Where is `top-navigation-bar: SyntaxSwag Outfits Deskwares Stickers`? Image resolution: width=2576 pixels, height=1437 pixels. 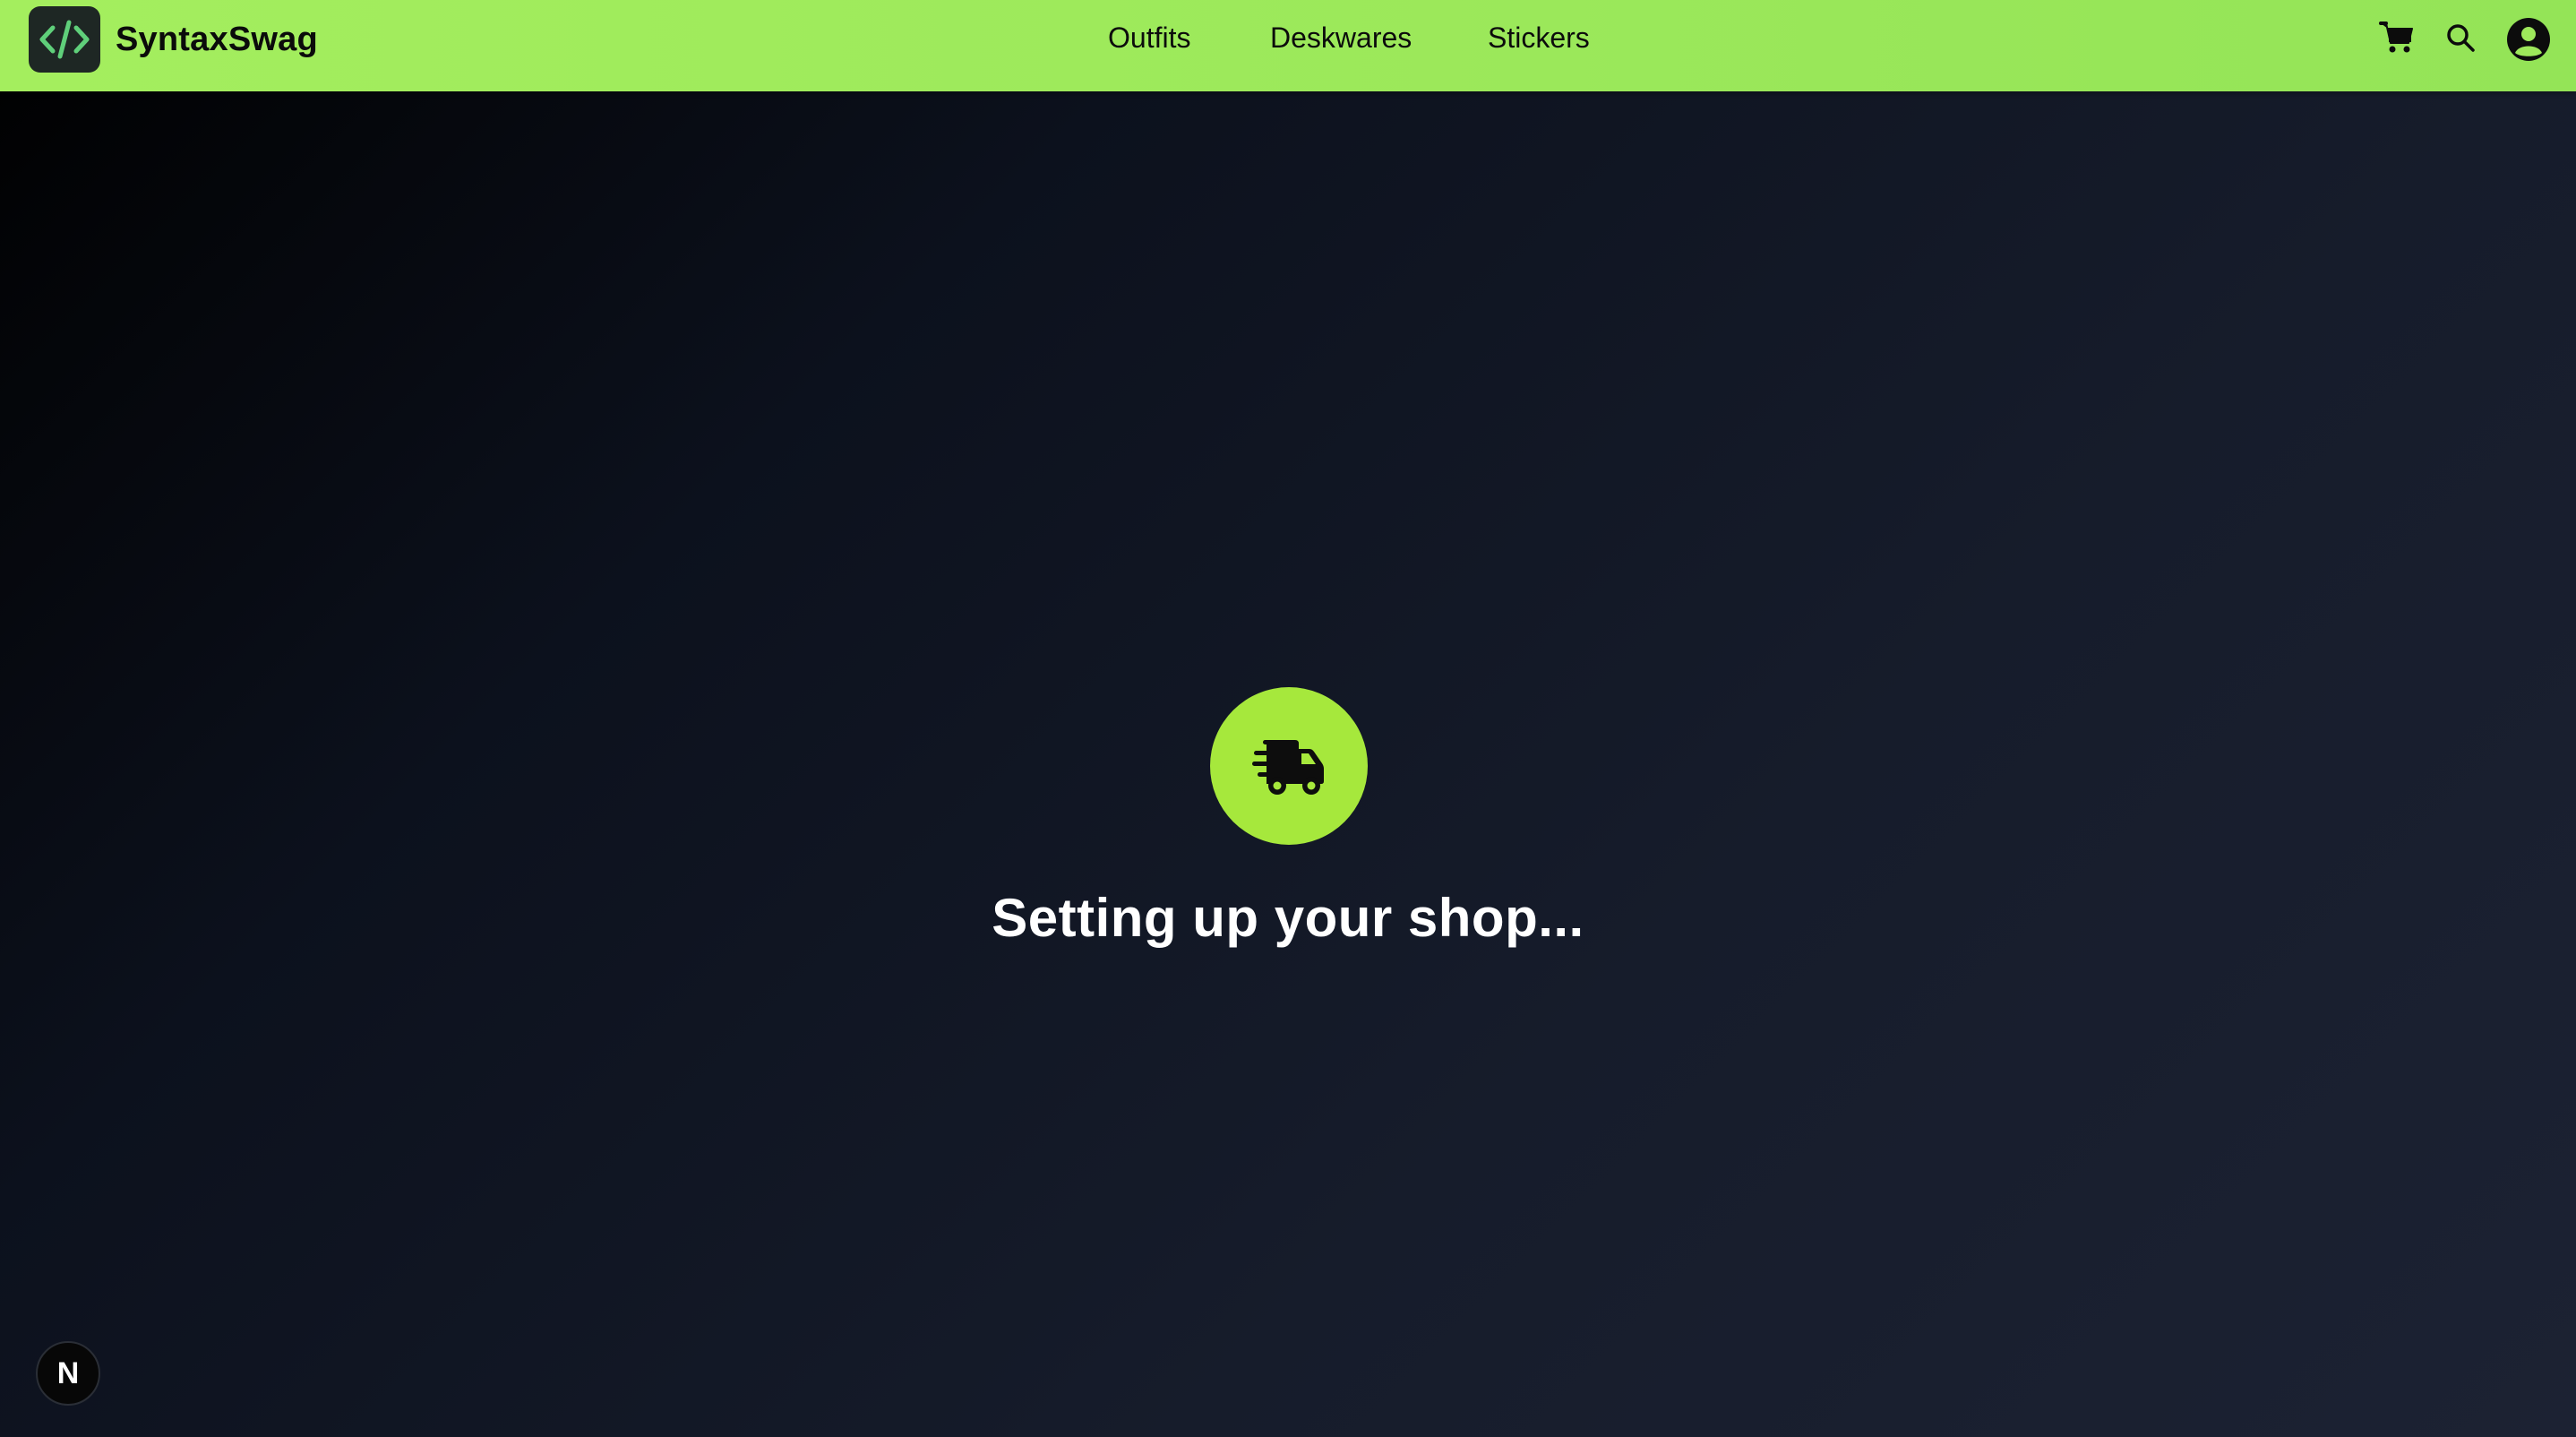 top-navigation-bar: SyntaxSwag Outfits Deskwares Stickers is located at coordinates (1288, 45).